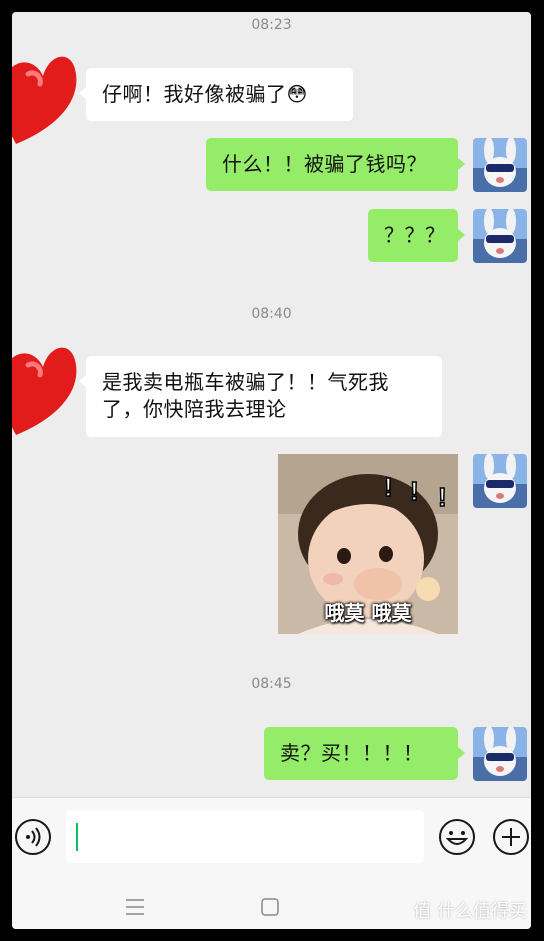  I want to click on timestamp: 08:45, so click(271, 684).